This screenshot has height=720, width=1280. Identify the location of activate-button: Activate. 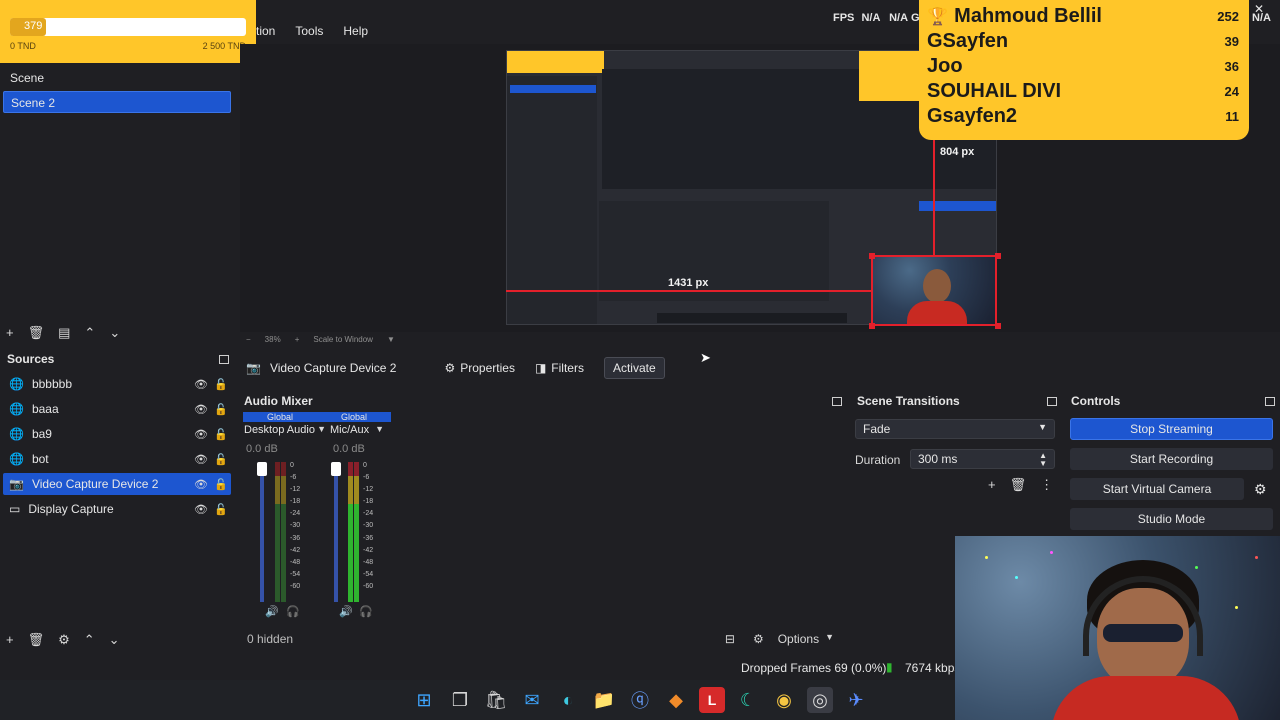
(634, 368).